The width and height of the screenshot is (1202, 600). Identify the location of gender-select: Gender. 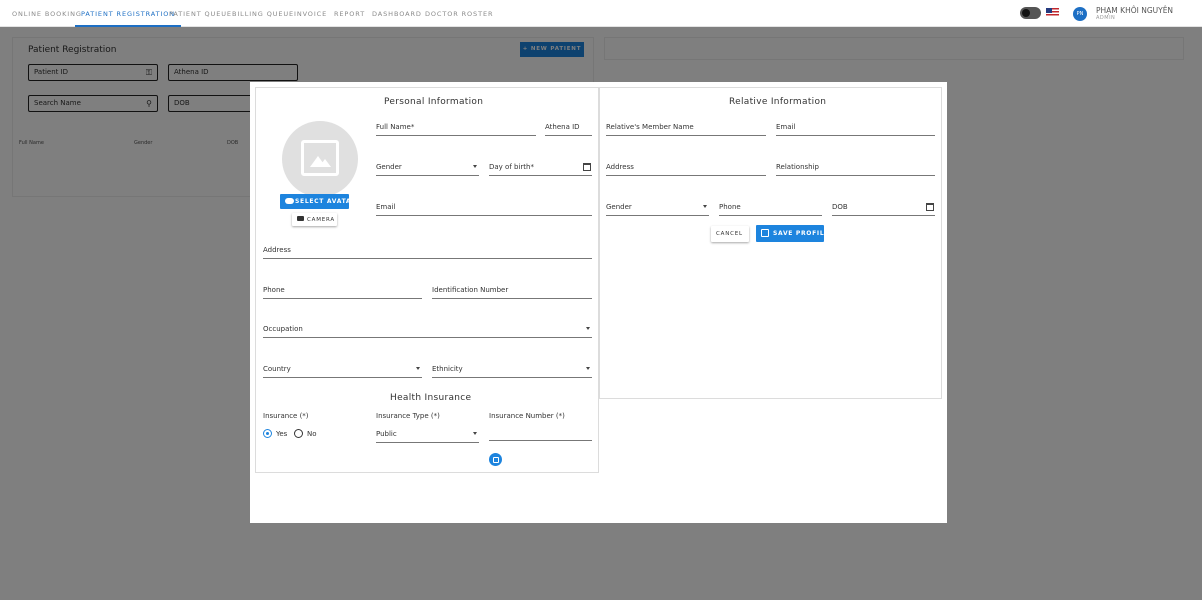
(427, 168).